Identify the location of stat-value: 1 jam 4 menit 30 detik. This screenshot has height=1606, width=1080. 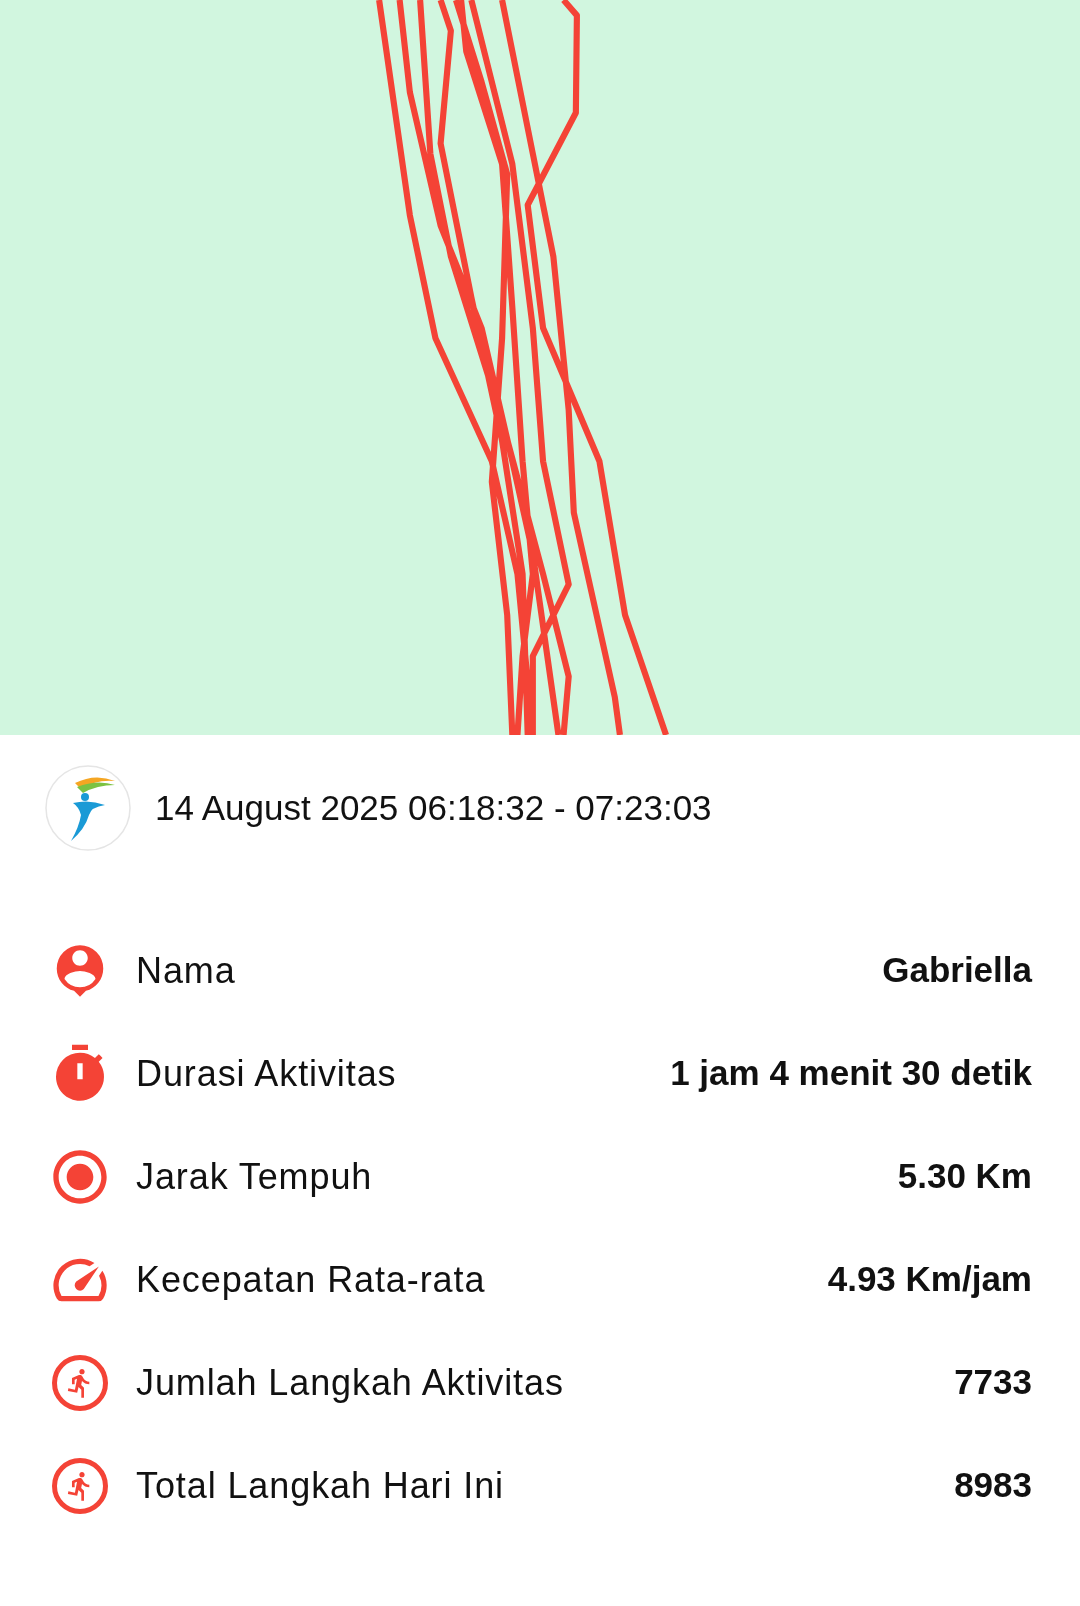
(851, 1073).